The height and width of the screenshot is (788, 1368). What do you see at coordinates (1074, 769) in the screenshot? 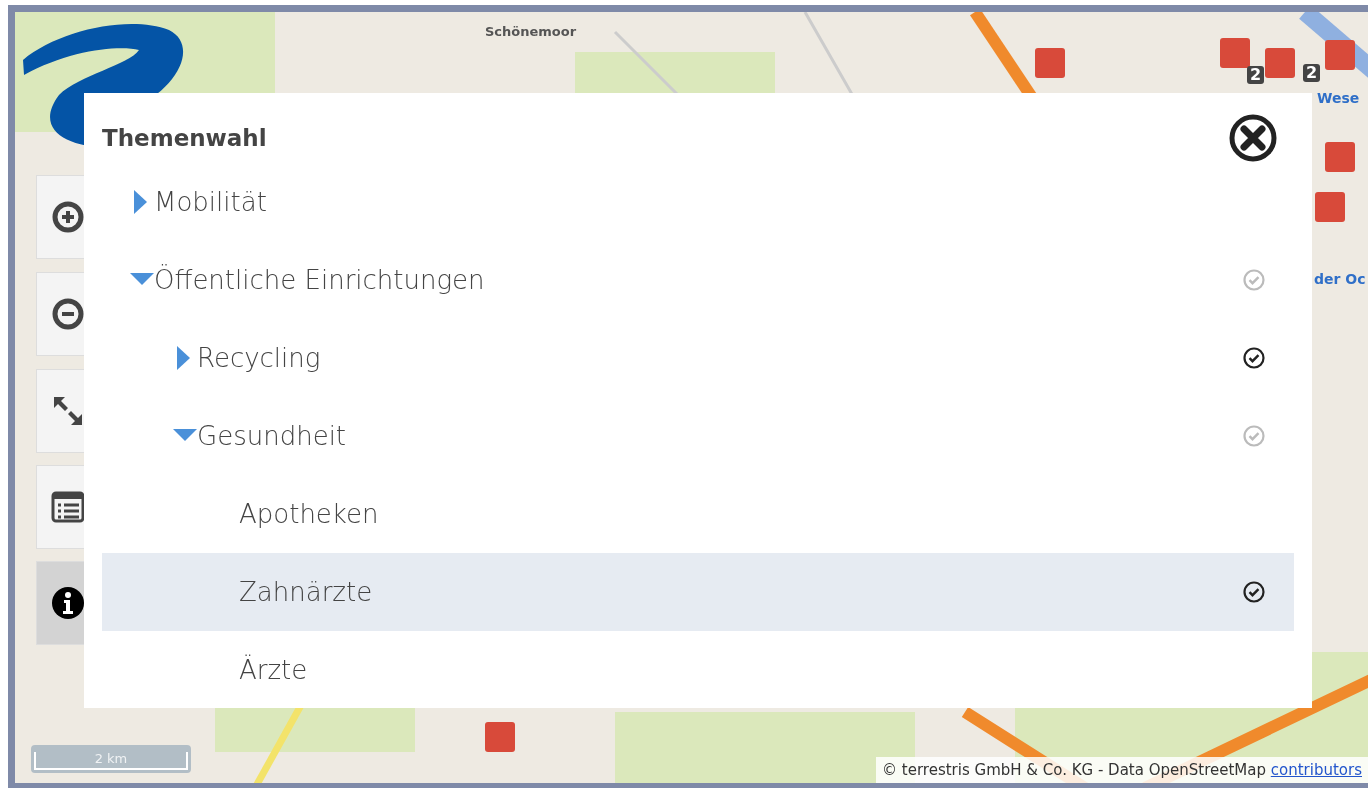
I see `attribution-text: © terrestris GmbH & Co. KG - Data OpenStreetMap` at bounding box center [1074, 769].